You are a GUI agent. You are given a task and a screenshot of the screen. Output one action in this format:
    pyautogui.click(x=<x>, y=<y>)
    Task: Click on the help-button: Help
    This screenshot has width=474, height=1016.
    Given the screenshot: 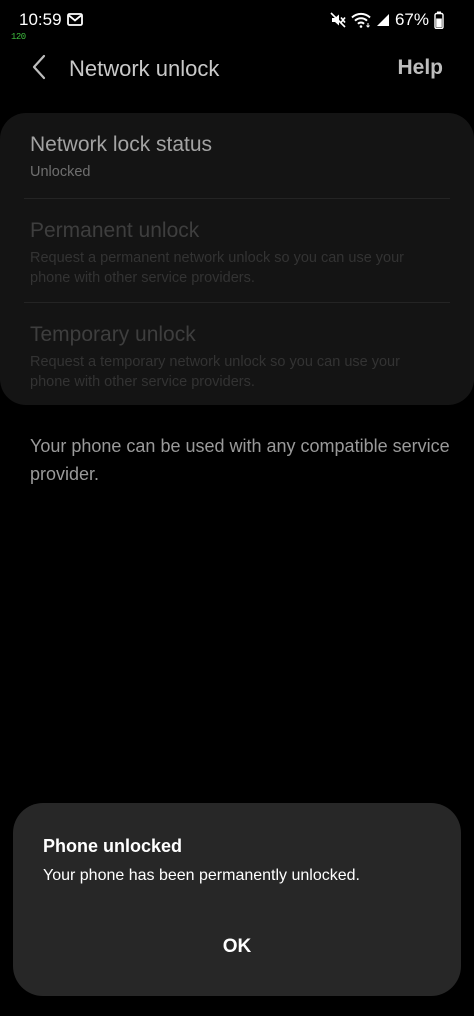 What is the action you would take?
    pyautogui.click(x=420, y=68)
    